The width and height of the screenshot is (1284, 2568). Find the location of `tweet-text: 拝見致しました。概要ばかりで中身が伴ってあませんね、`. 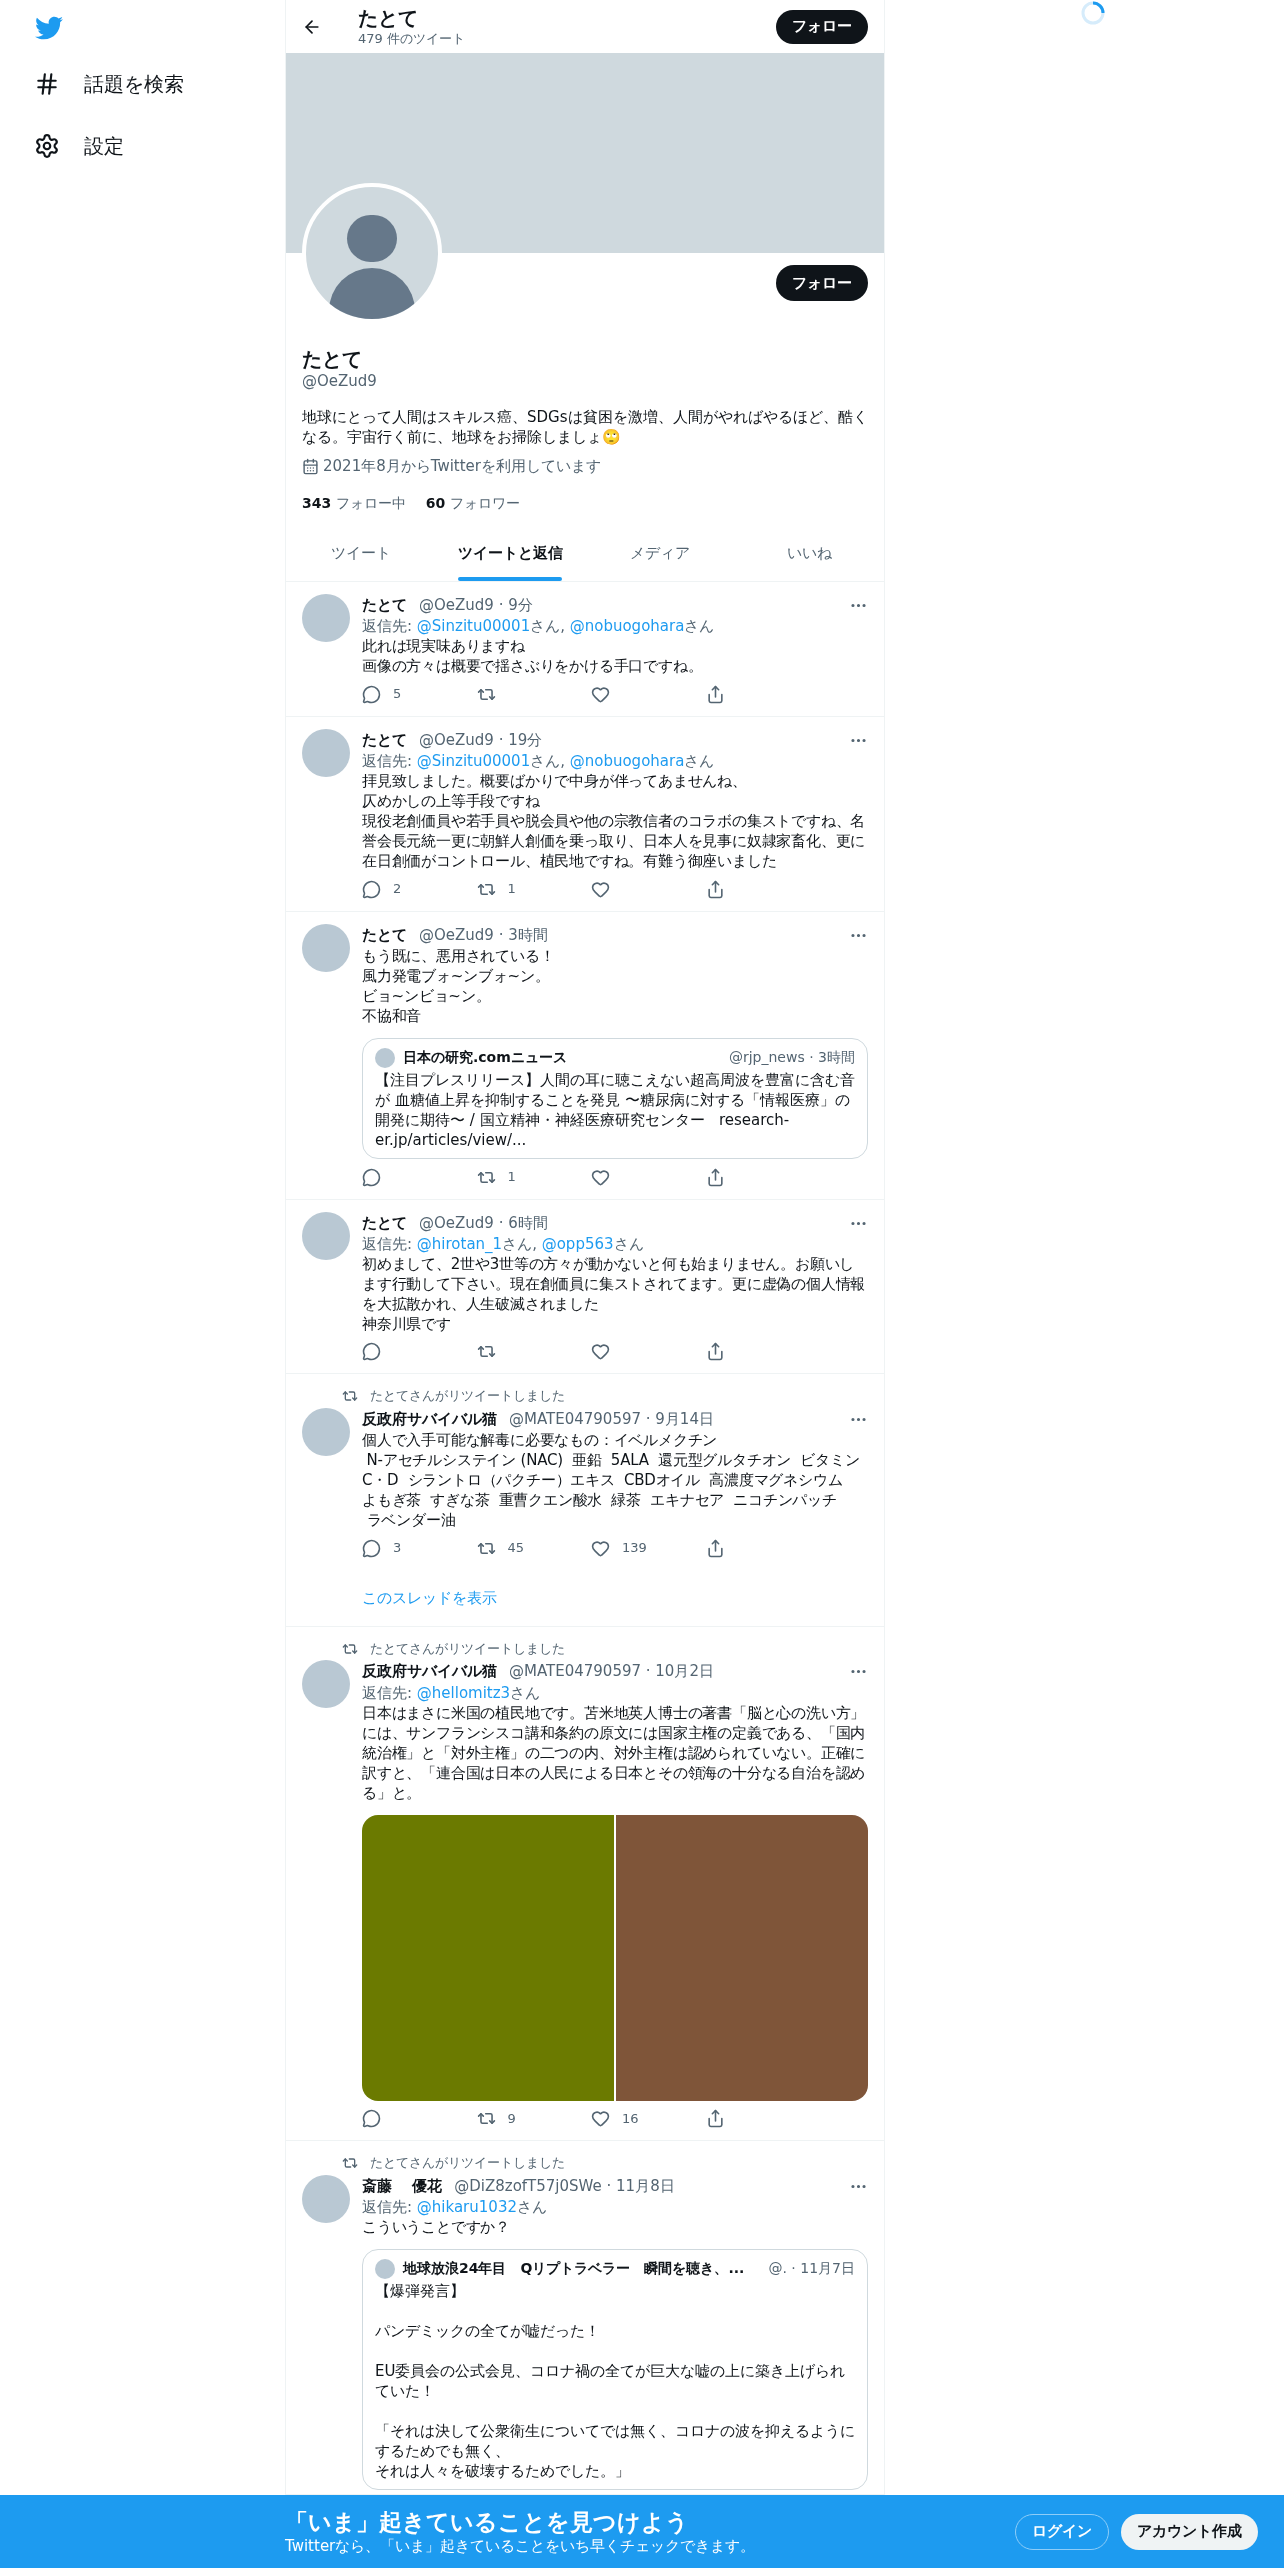

tweet-text: 拝見致しました。概要ばかりで中身が伴ってあませんね、 is located at coordinates (555, 781).